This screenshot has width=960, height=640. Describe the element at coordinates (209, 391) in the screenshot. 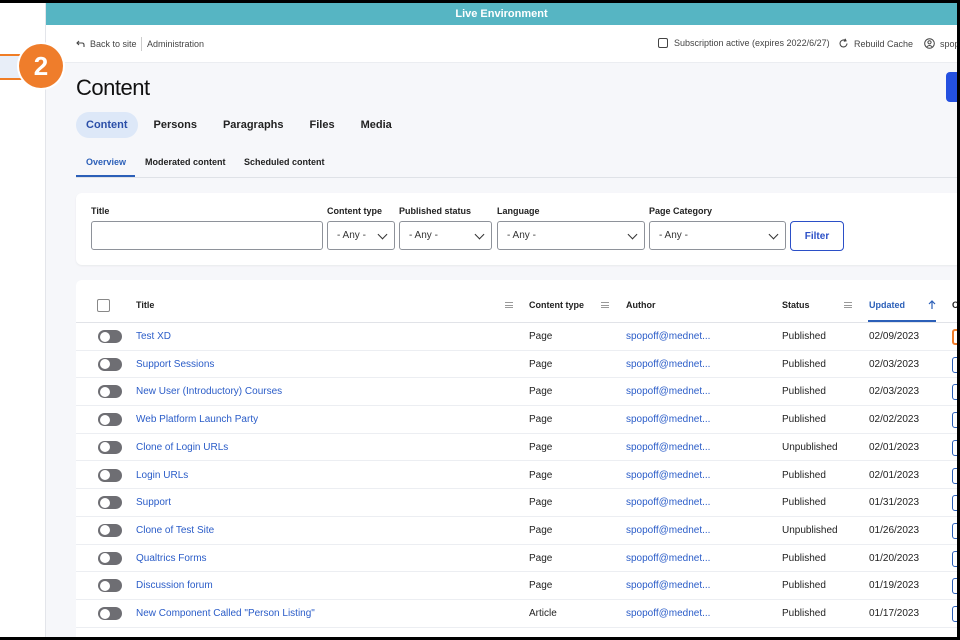

I see `content-title-link: New User (Introductory) Courses` at that location.